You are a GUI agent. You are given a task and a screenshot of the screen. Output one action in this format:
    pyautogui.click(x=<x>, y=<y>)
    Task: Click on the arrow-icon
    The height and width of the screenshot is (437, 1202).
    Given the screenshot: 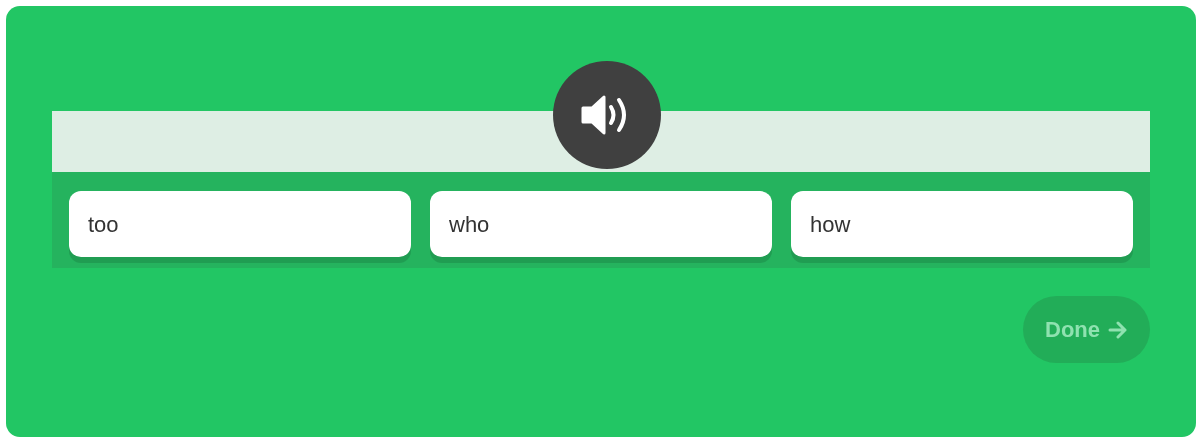 What is the action you would take?
    pyautogui.click(x=1118, y=329)
    